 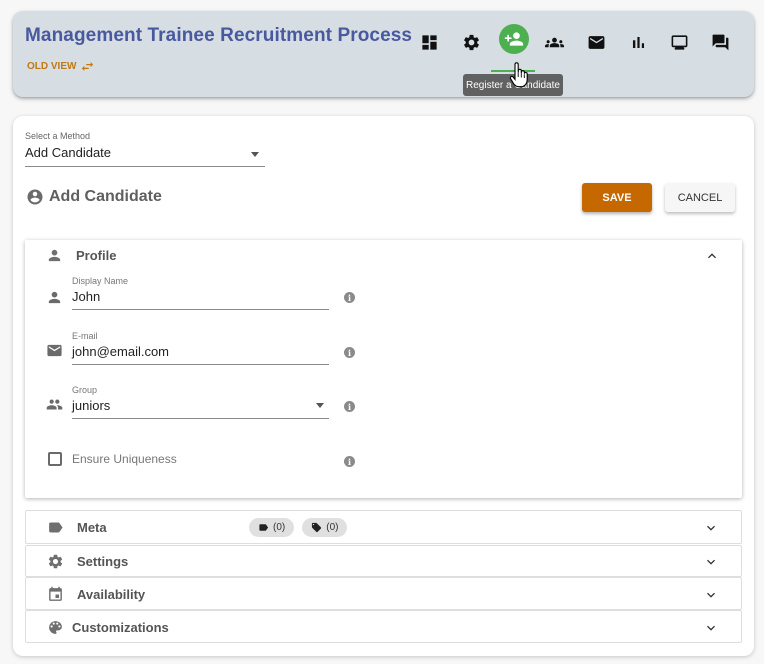 I want to click on tag-icon, so click(x=317, y=527).